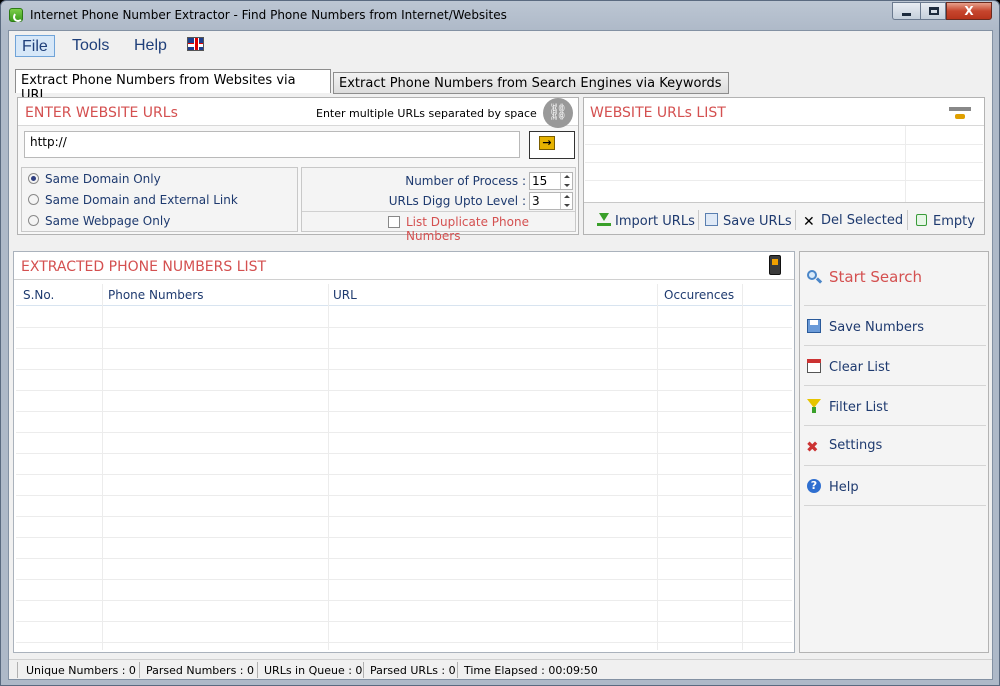  What do you see at coordinates (814, 326) in the screenshot?
I see `save-disk-icon` at bounding box center [814, 326].